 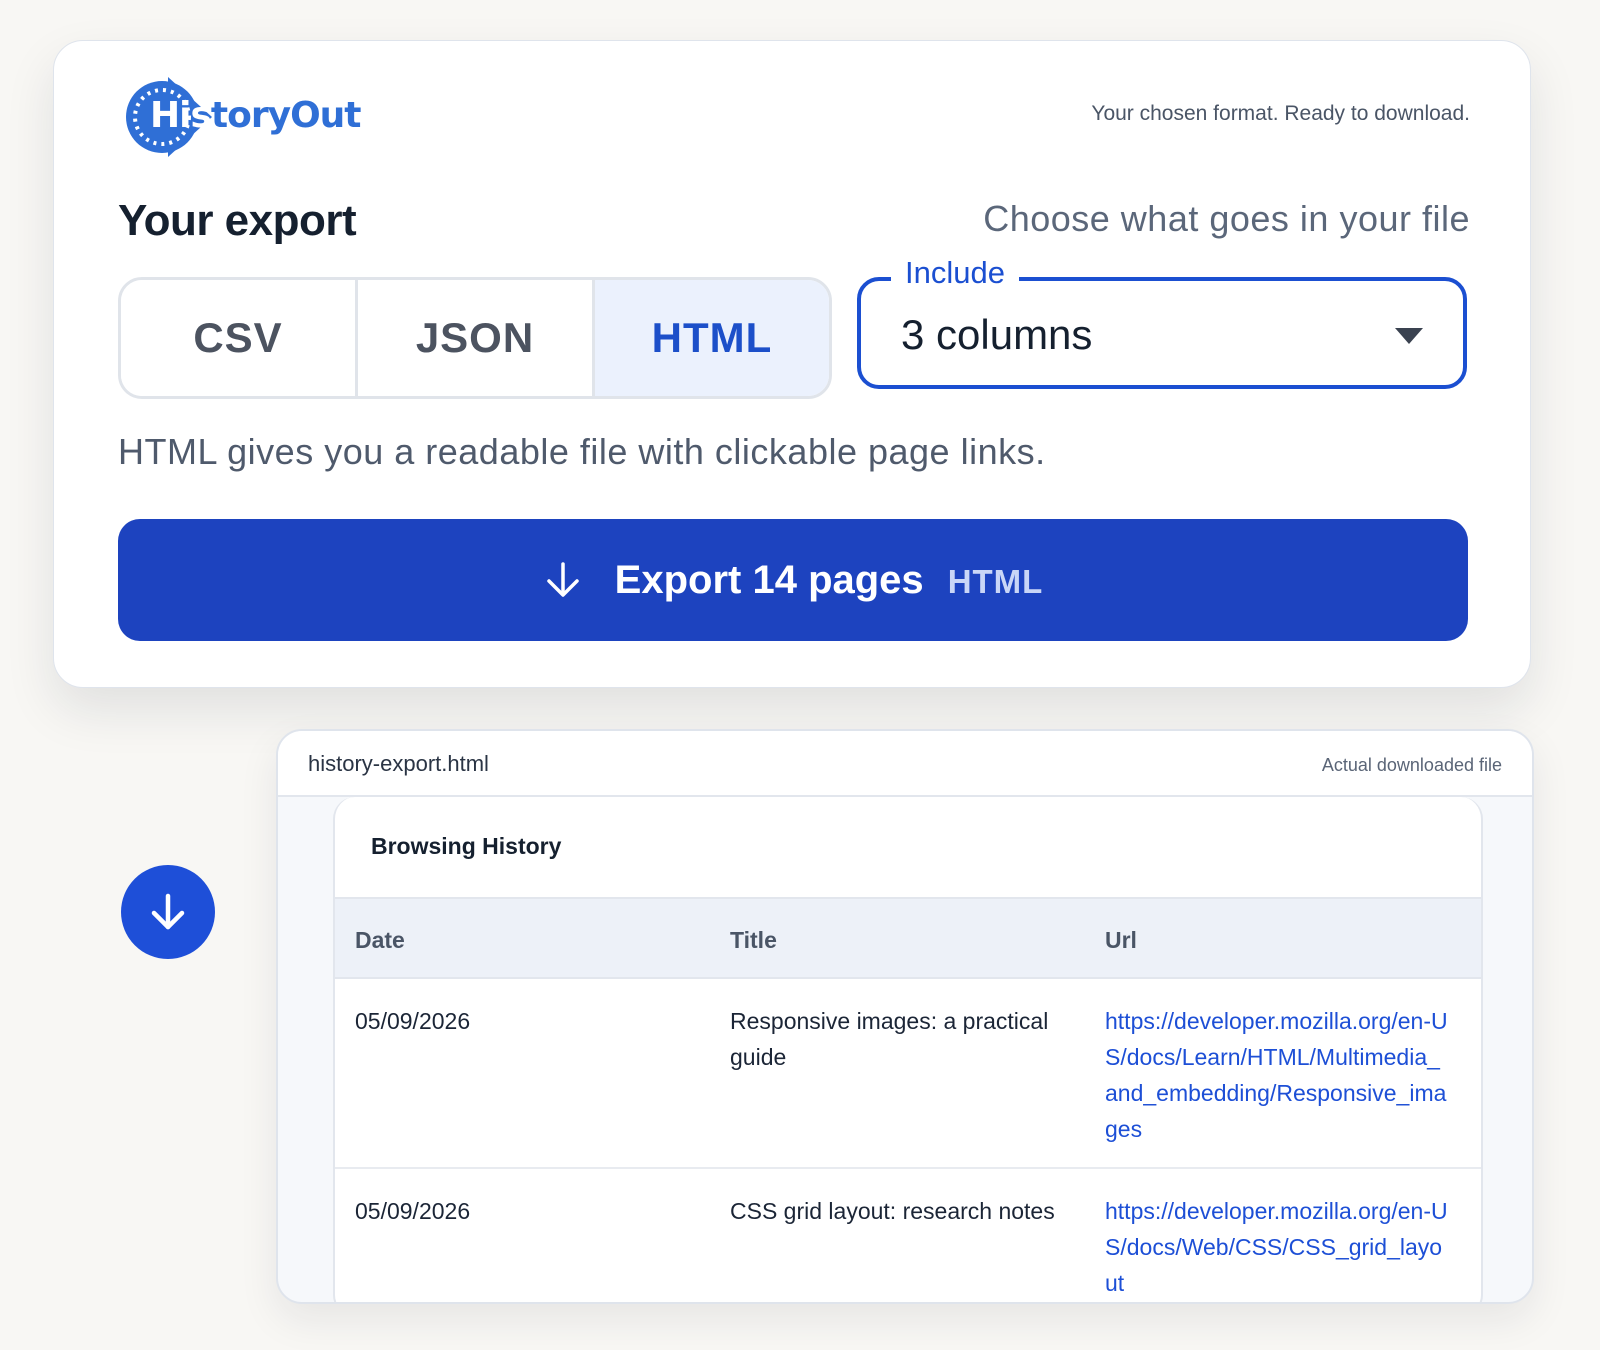 What do you see at coordinates (398, 763) in the screenshot?
I see `file-name: history-export.html` at bounding box center [398, 763].